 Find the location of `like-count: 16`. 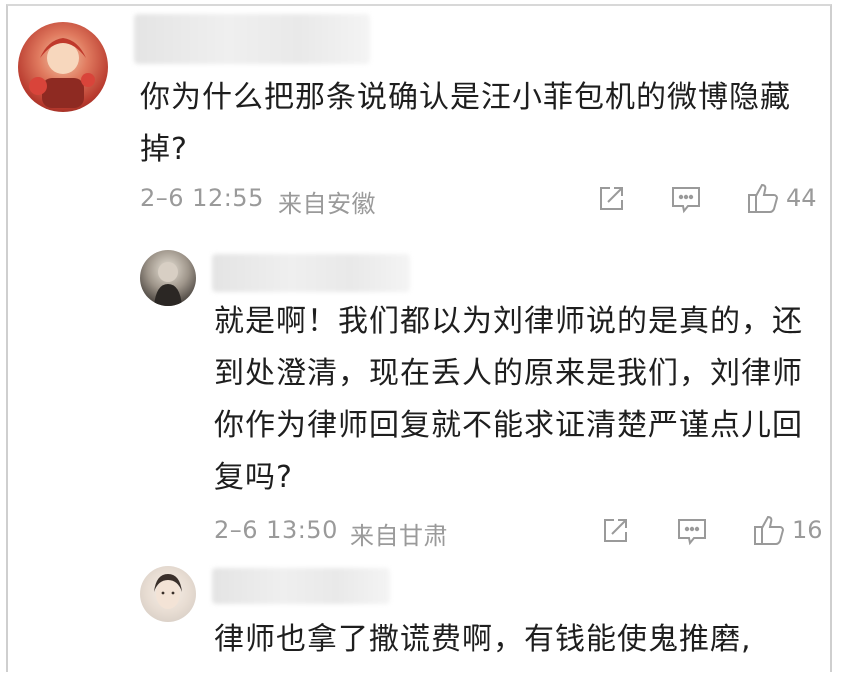

like-count: 16 is located at coordinates (807, 530).